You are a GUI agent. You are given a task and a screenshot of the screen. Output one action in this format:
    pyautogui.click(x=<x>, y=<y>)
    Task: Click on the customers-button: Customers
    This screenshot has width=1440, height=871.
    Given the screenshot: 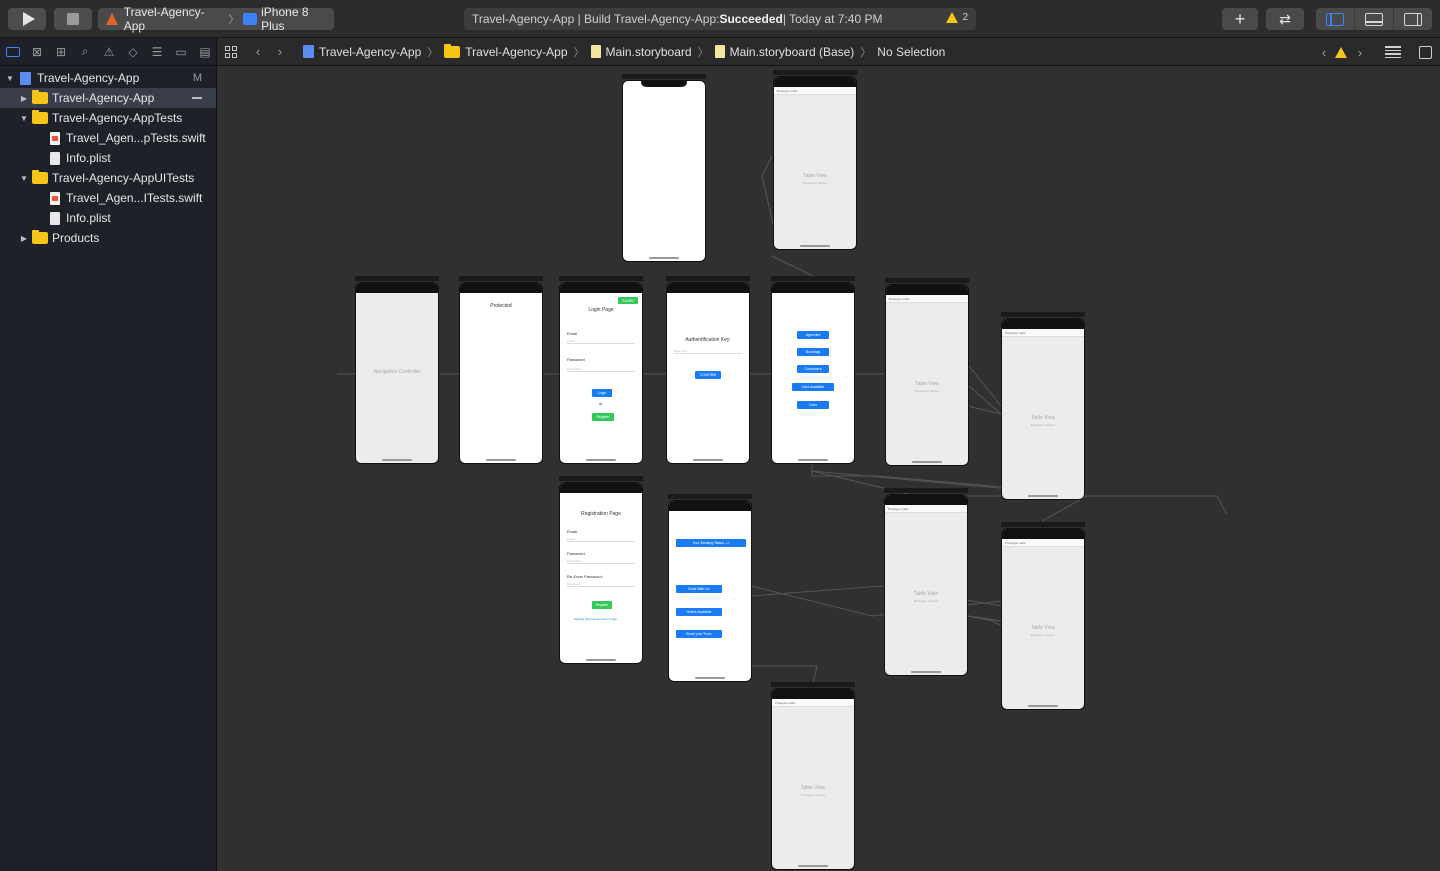 What is the action you would take?
    pyautogui.click(x=813, y=369)
    